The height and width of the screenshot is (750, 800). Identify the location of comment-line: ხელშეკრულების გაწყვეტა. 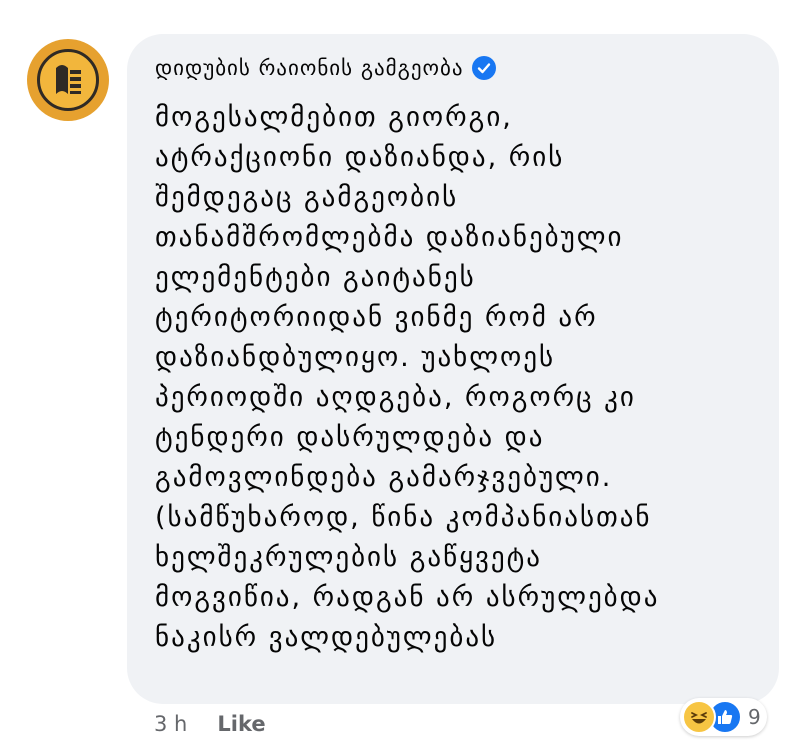
(348, 557).